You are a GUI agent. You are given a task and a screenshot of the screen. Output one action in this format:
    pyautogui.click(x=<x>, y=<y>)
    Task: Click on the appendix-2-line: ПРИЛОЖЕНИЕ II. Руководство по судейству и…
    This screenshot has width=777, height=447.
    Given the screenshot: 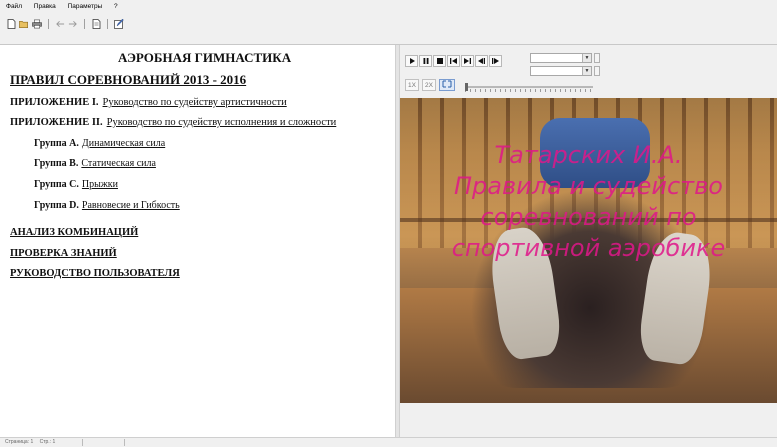 What is the action you would take?
    pyautogui.click(x=173, y=122)
    